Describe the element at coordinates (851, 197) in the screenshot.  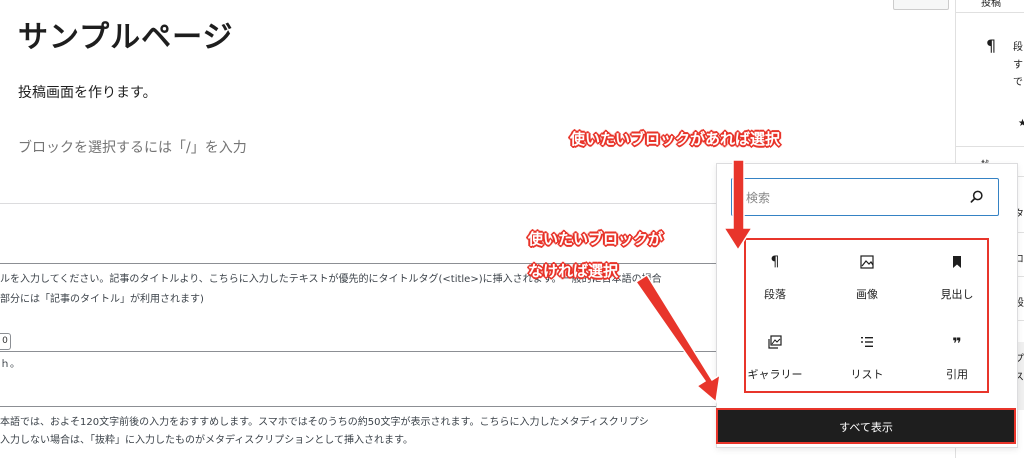
I see `search-input` at that location.